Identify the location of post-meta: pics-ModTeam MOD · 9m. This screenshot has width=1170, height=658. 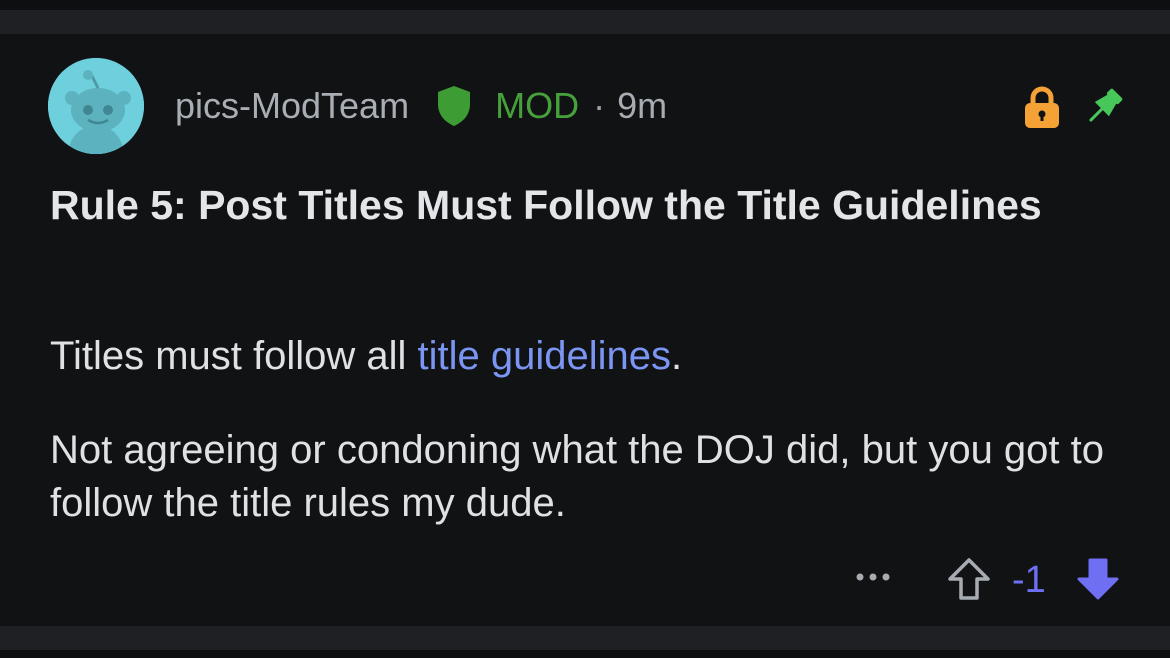
(421, 106).